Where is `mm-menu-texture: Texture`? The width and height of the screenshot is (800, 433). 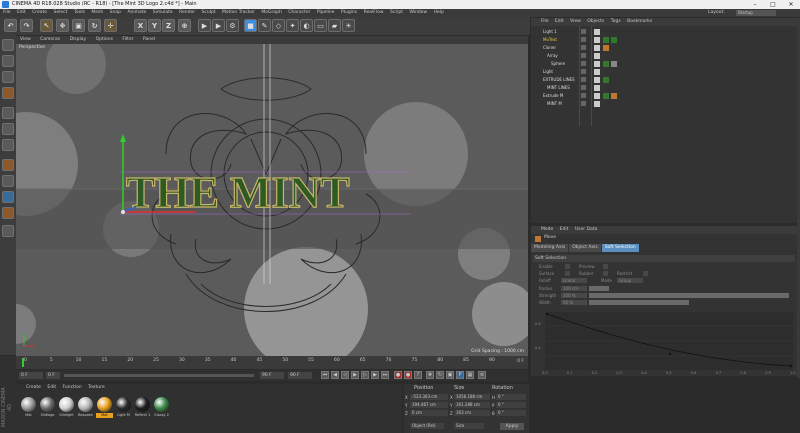 mm-menu-texture: Texture is located at coordinates (96, 387).